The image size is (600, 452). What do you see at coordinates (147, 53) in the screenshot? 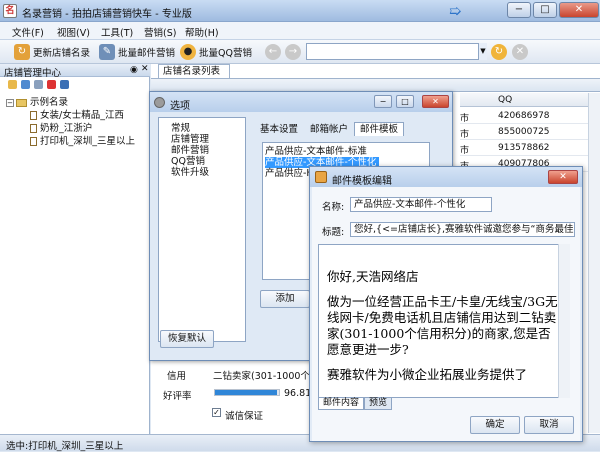
I see `batch-mail-label: 批量邮件营销` at bounding box center [147, 53].